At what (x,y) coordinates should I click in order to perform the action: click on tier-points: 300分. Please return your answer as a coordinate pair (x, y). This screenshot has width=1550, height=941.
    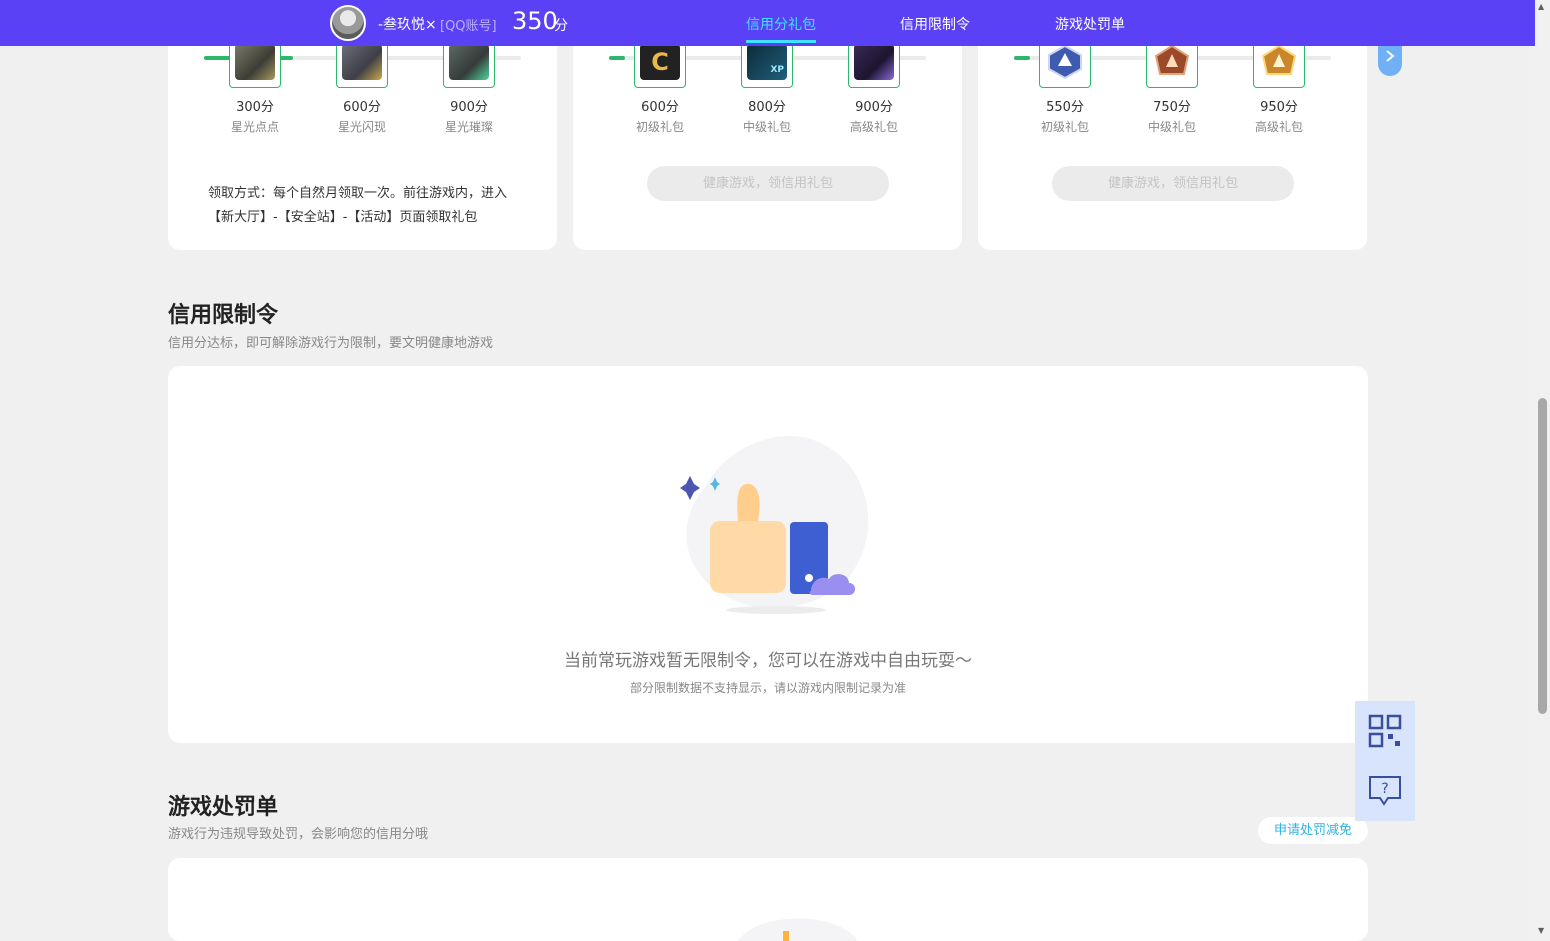
    Looking at the image, I should click on (255, 107).